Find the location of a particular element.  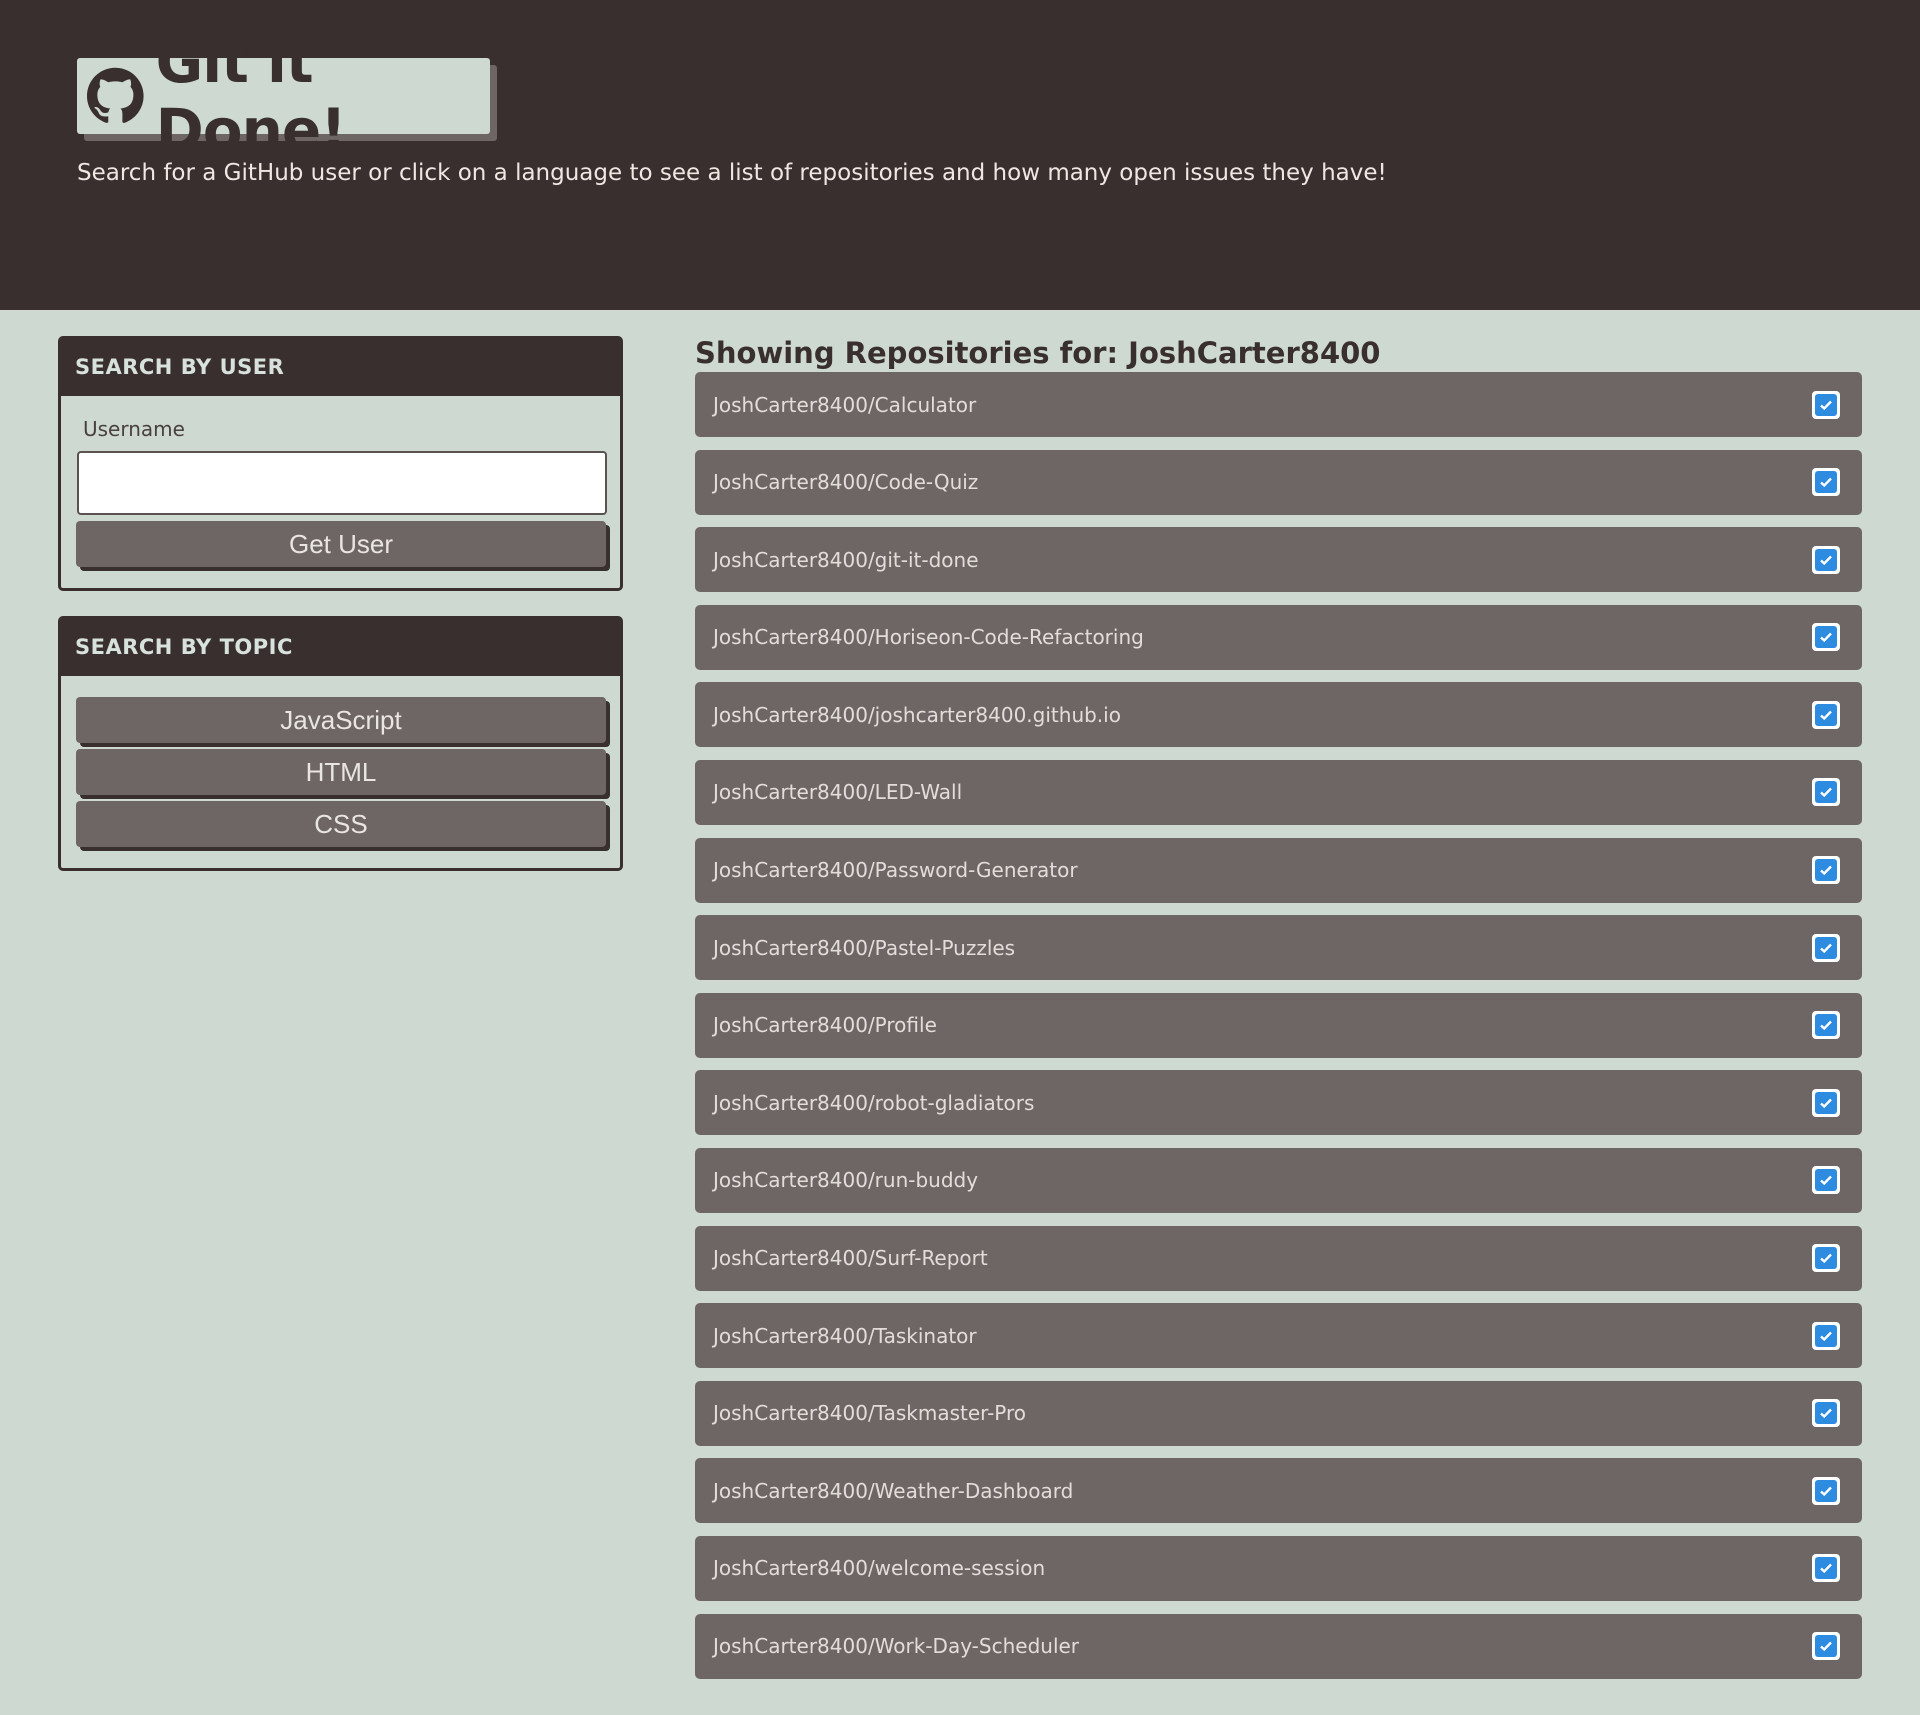

repo-name: JoshCarter8400/Taskinator is located at coordinates (845, 1335).